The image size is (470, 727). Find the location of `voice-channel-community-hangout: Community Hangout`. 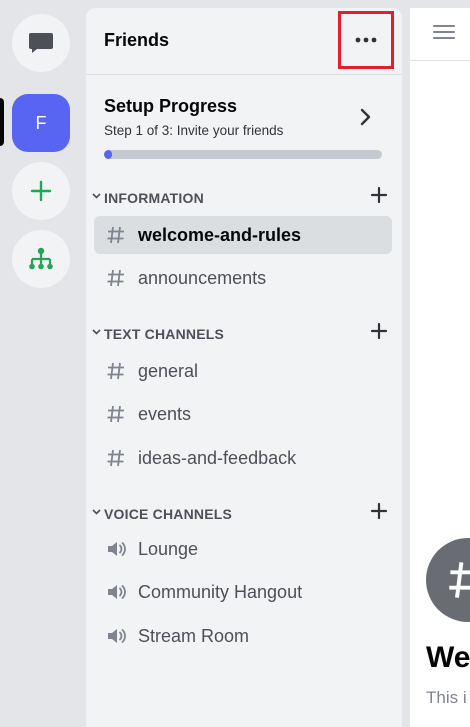

voice-channel-community-hangout: Community Hangout is located at coordinates (243, 592).